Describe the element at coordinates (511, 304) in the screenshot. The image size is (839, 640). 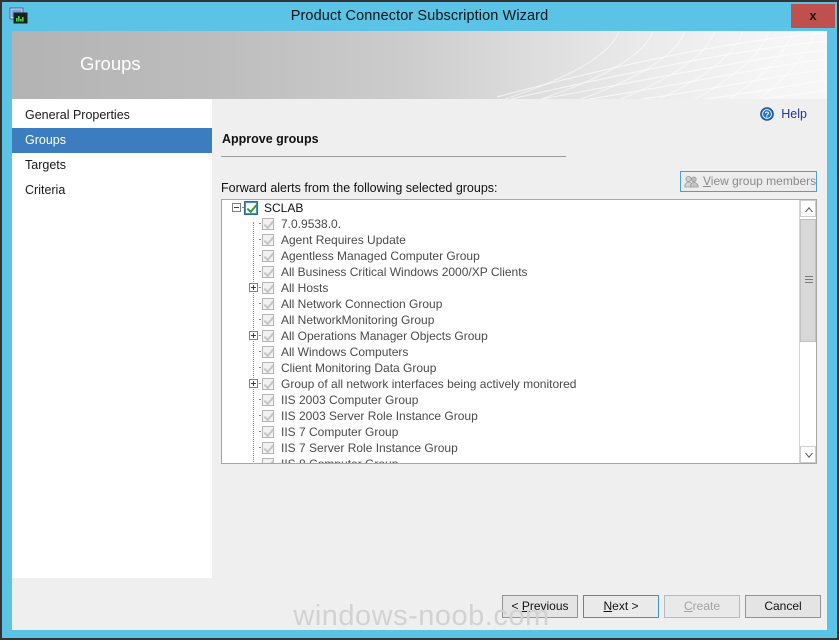
I see `tree-row: All Network Connection Group` at that location.